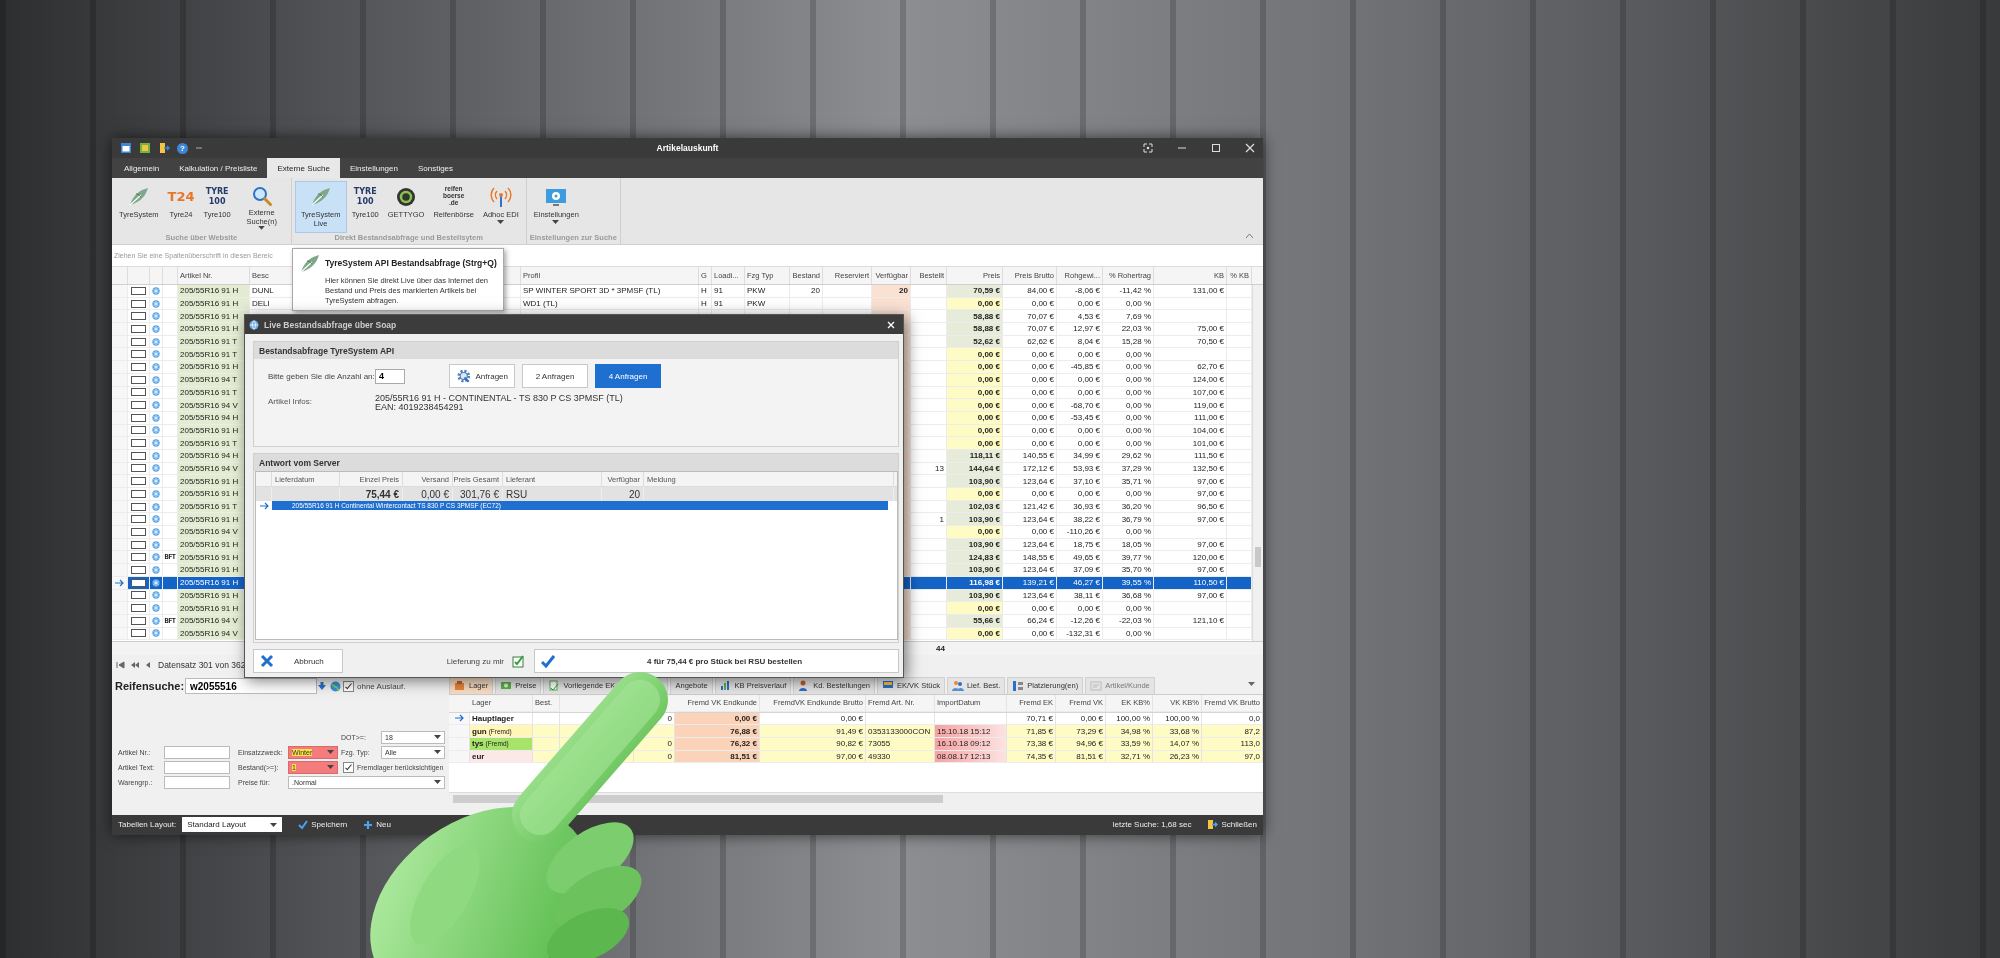 The height and width of the screenshot is (958, 2000). What do you see at coordinates (1080, 405) in the screenshot?
I see `table-cell: -68,70 €` at bounding box center [1080, 405].